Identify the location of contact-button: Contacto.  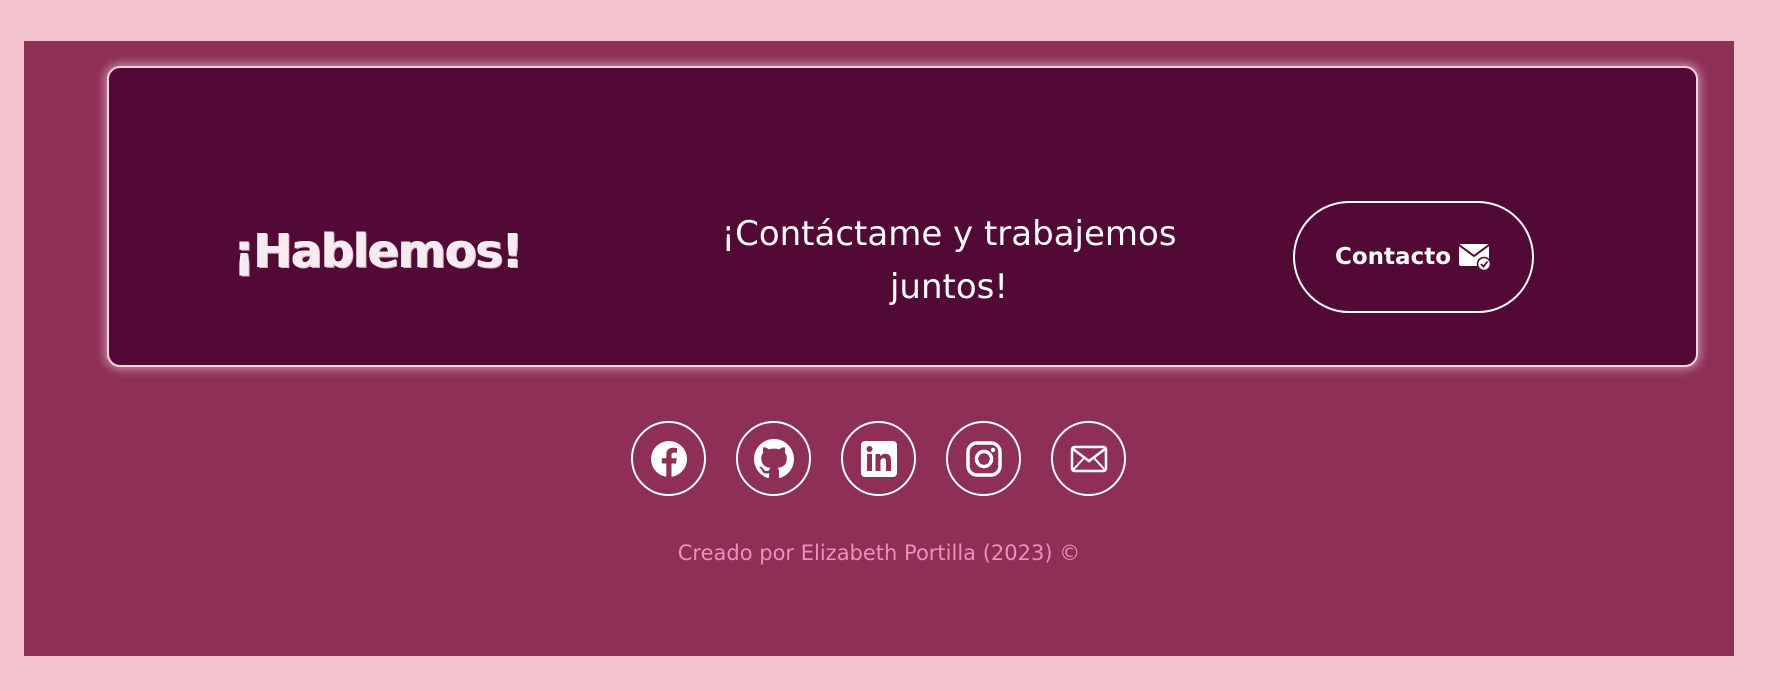
(1413, 257).